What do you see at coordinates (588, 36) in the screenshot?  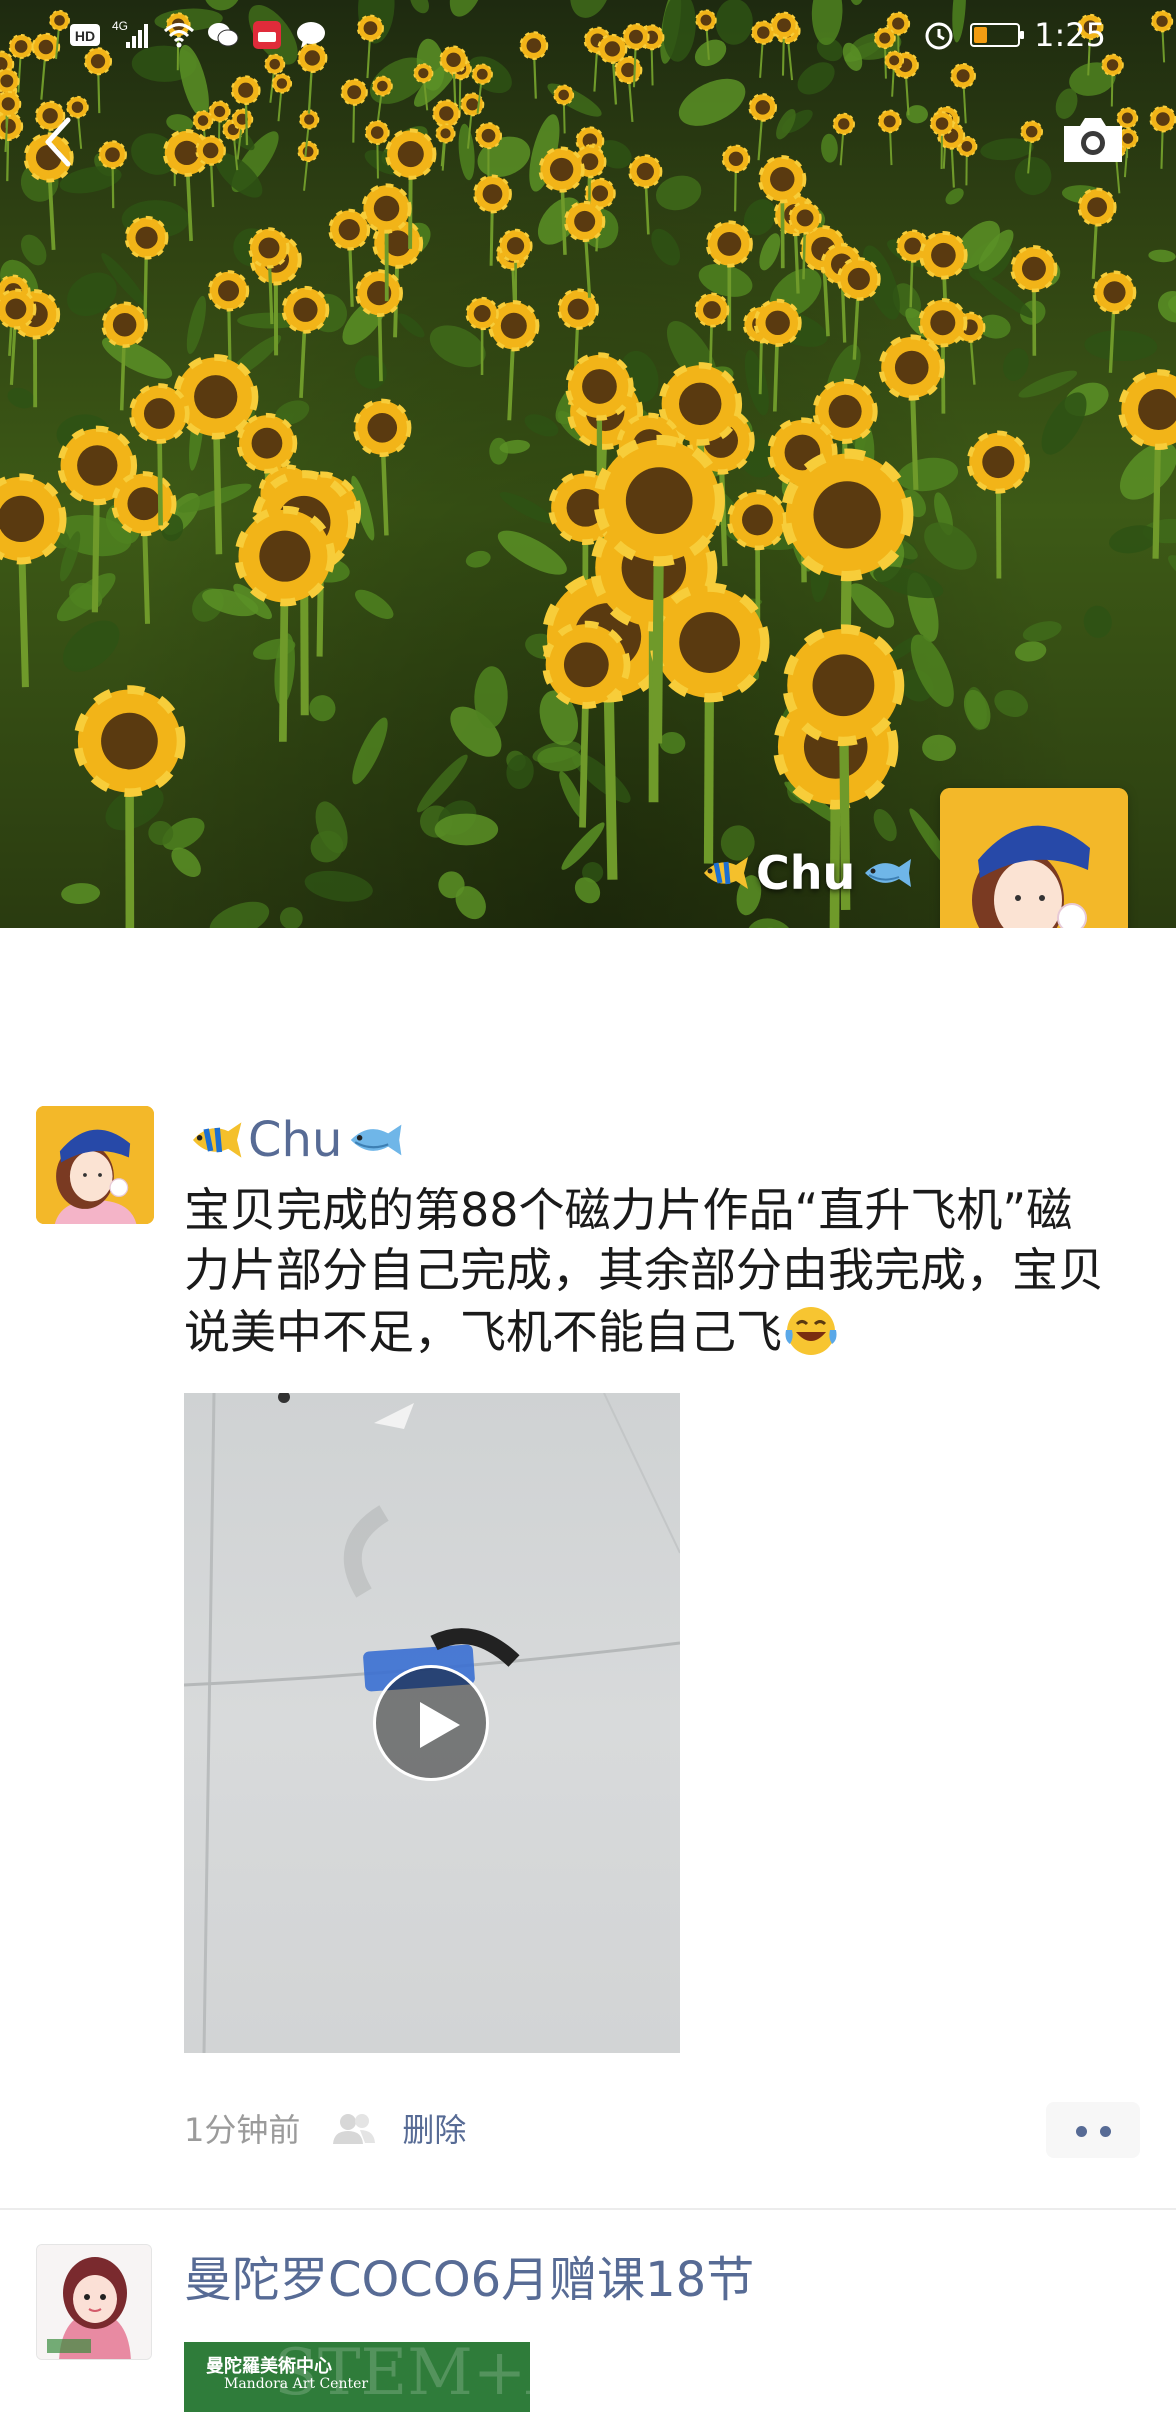 I see `status-bar: HD 4G` at bounding box center [588, 36].